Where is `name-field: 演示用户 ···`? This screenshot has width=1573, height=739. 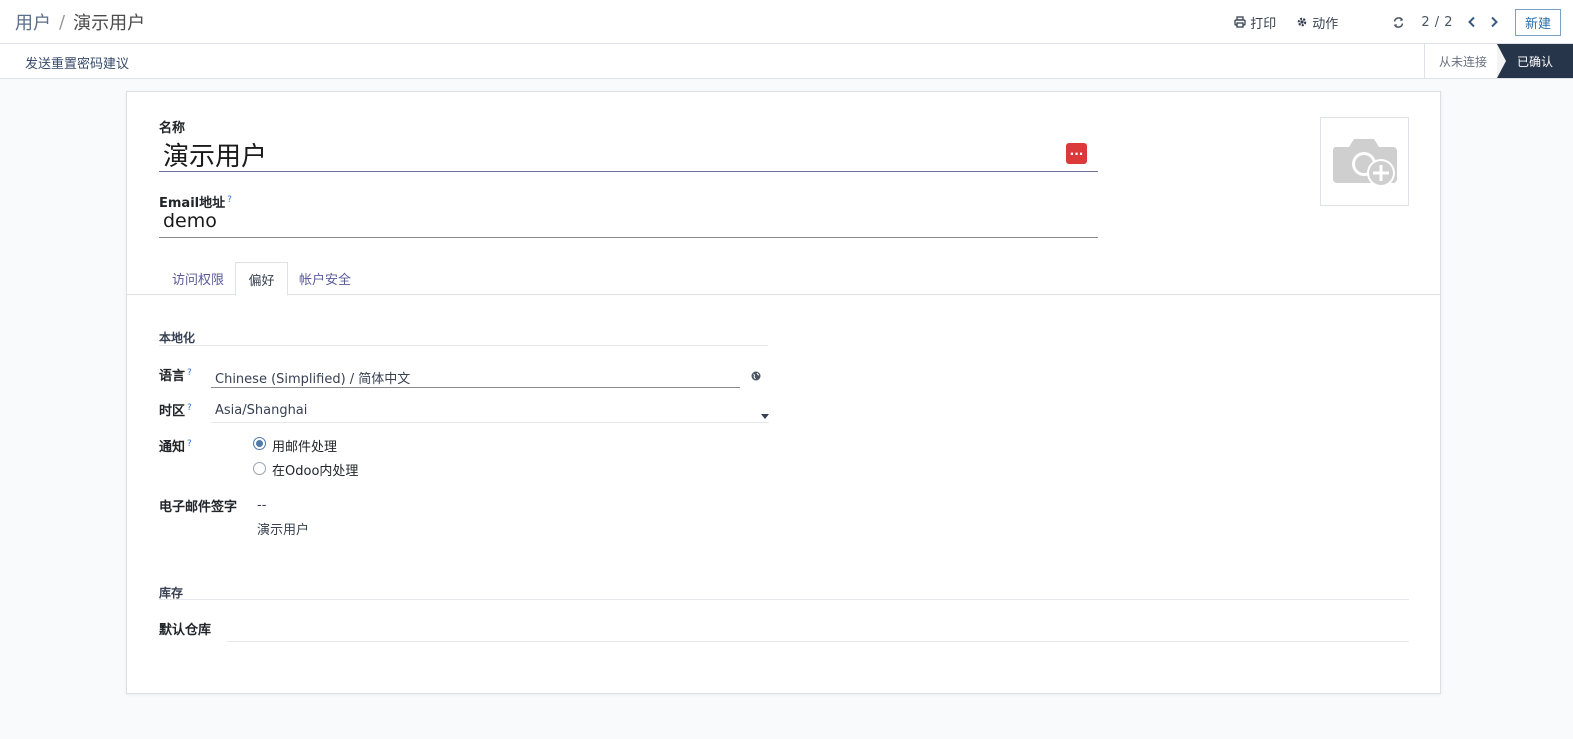
name-field: 演示用户 ··· is located at coordinates (628, 153).